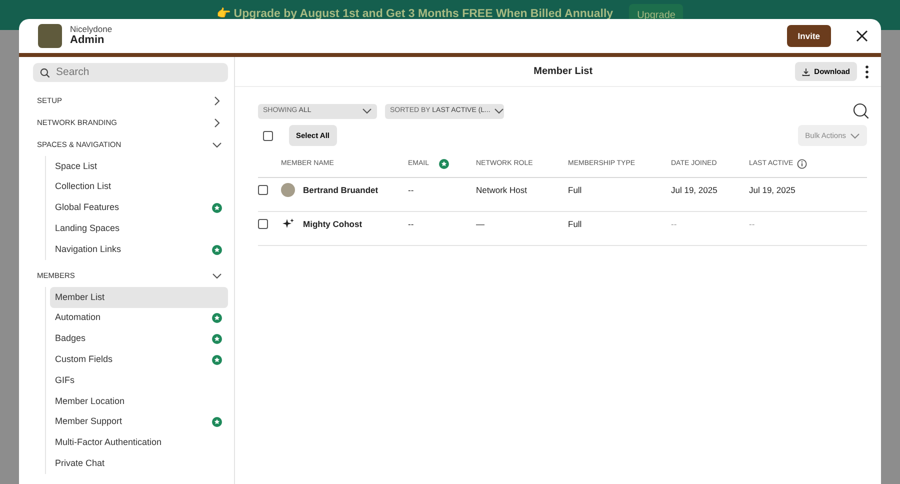 The width and height of the screenshot is (900, 484). What do you see at coordinates (802, 164) in the screenshot?
I see `info-icon` at bounding box center [802, 164].